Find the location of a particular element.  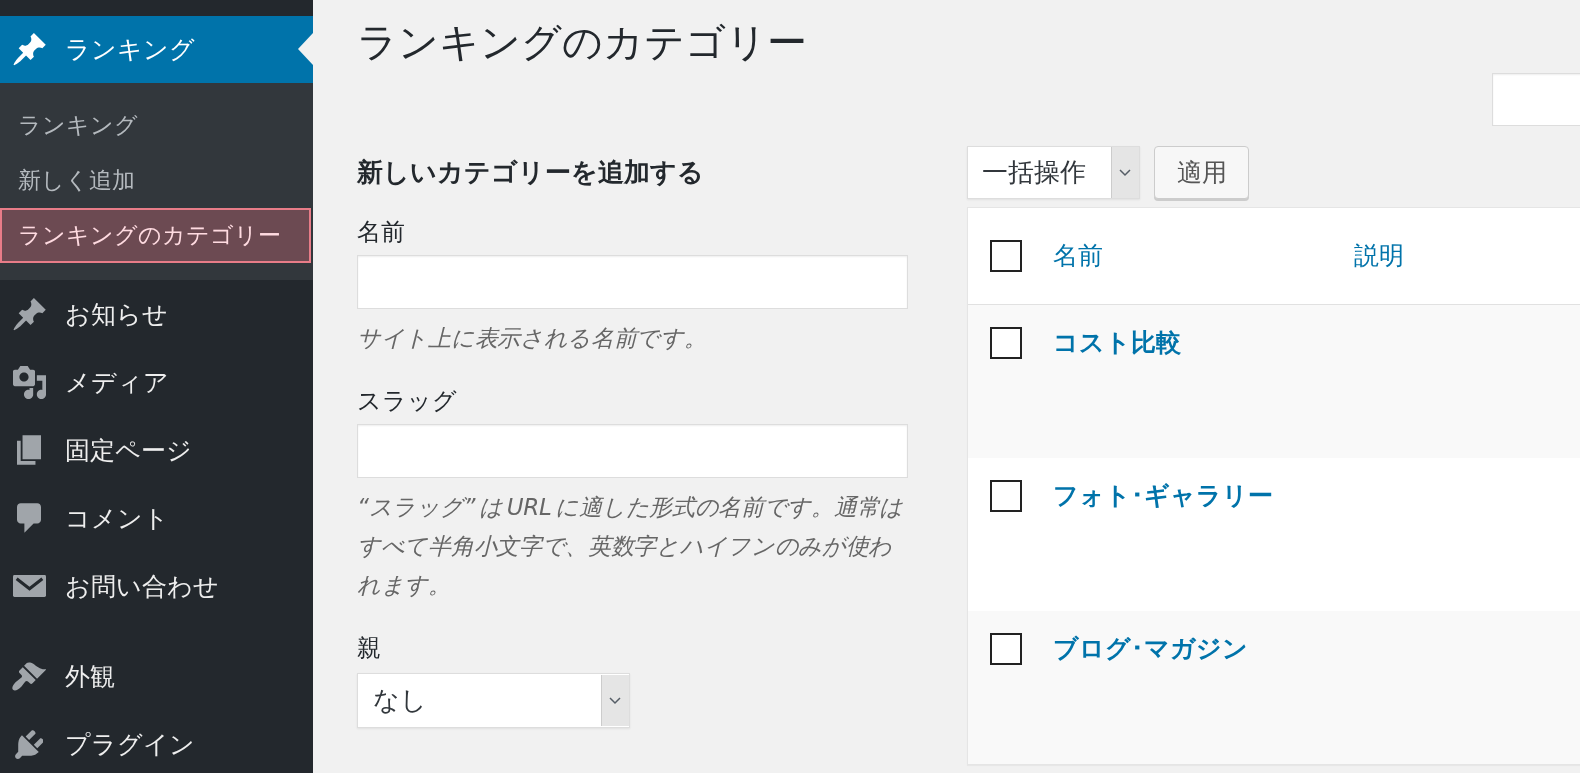

category-name-link: ブログ･マガジン is located at coordinates (1150, 649).